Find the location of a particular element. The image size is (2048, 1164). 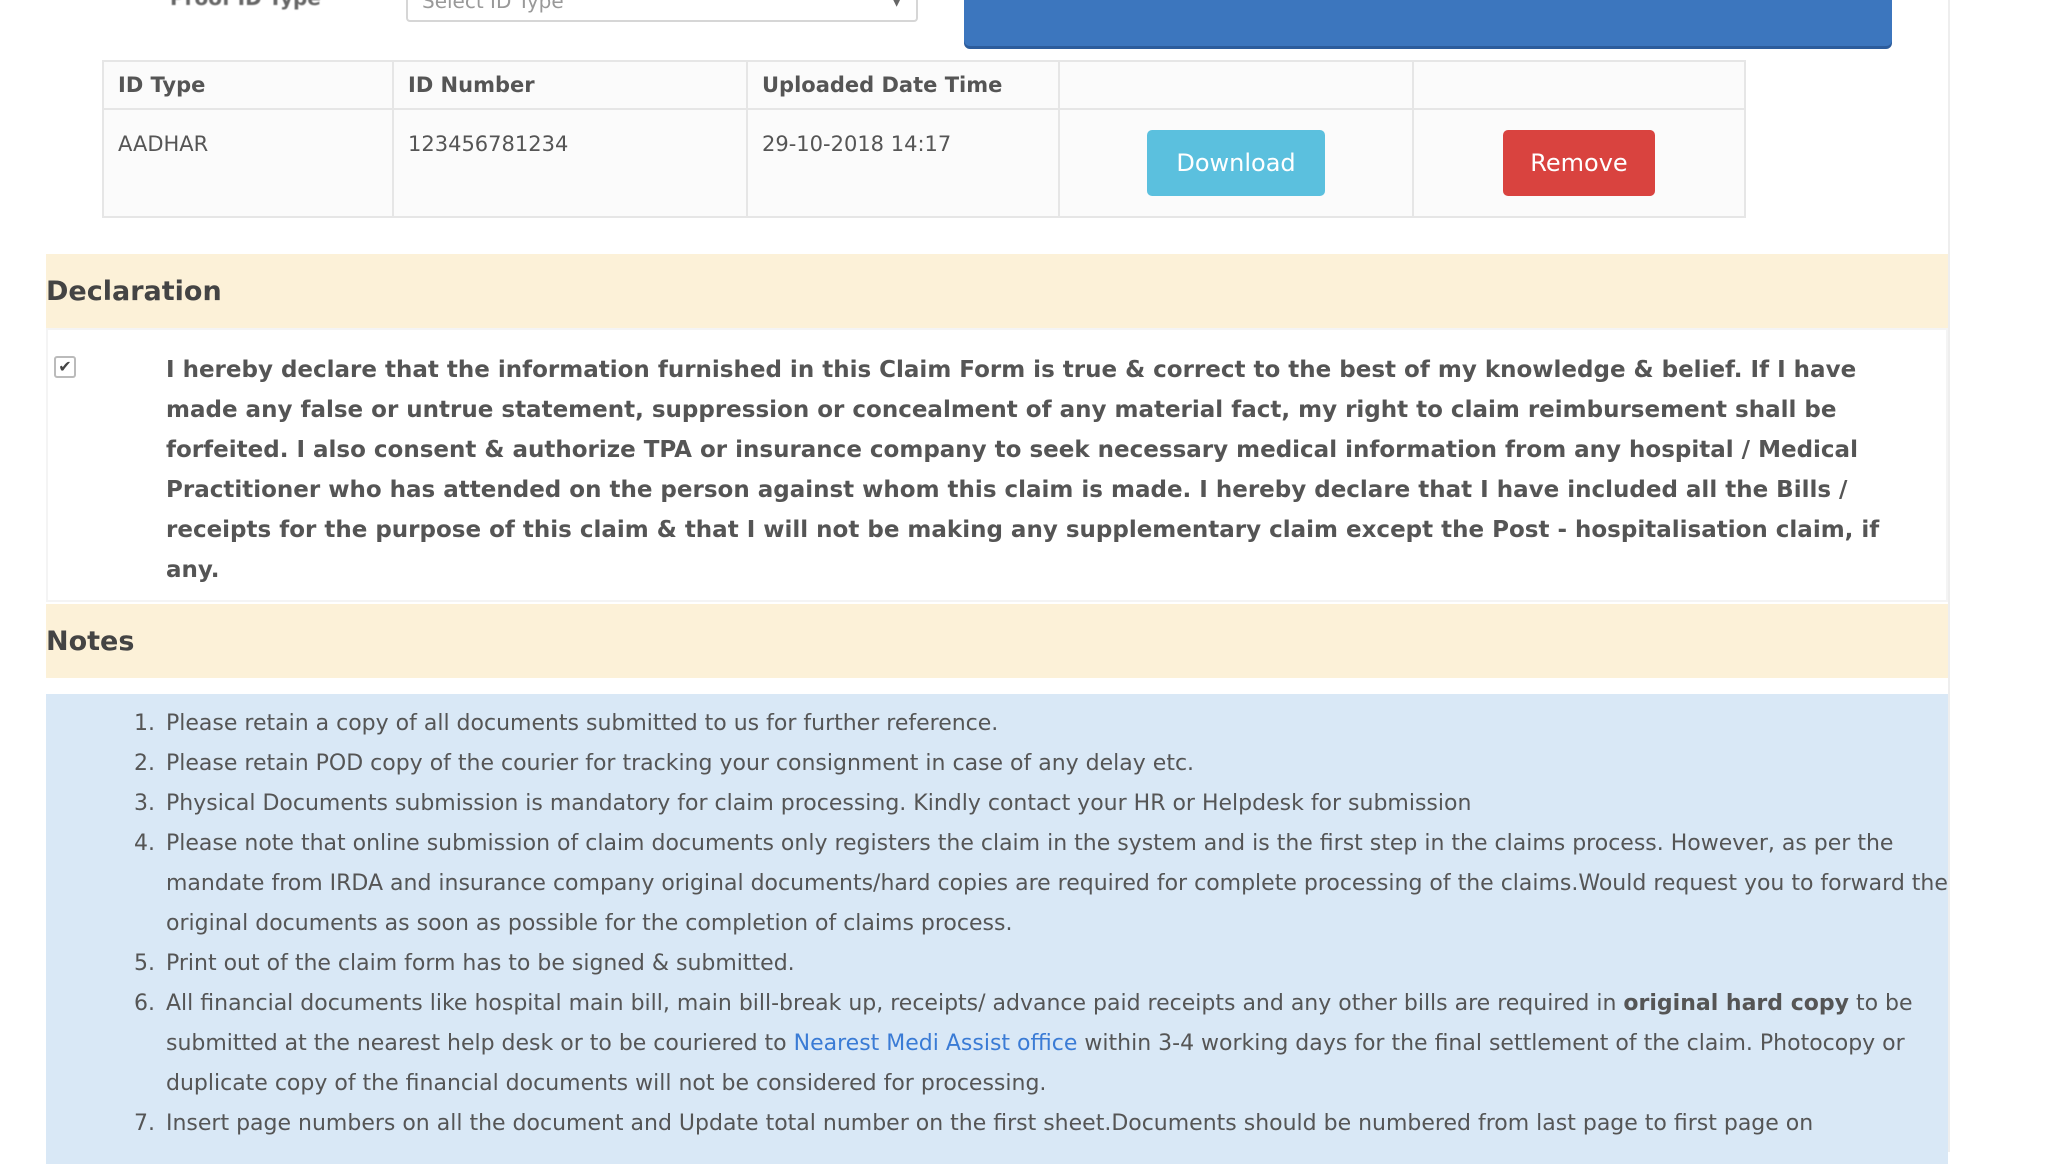

col-header-download is located at coordinates (1236, 85).